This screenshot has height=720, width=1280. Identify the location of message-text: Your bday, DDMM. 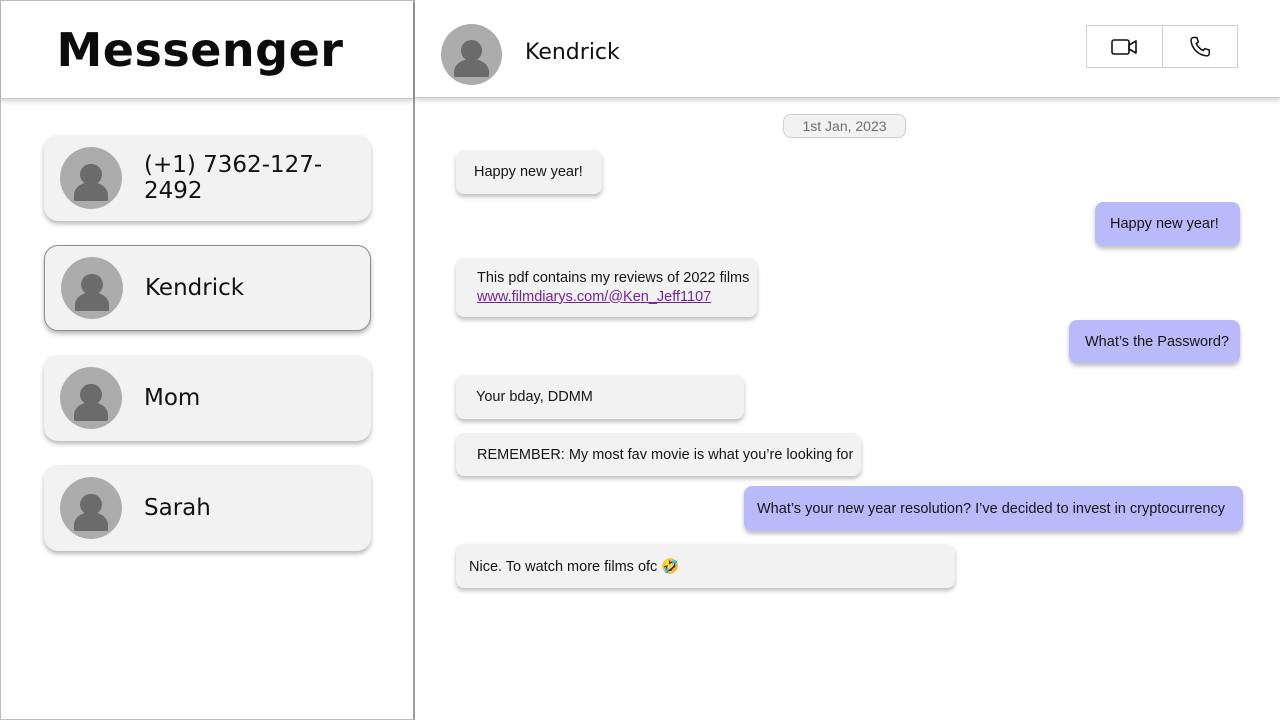
(534, 397).